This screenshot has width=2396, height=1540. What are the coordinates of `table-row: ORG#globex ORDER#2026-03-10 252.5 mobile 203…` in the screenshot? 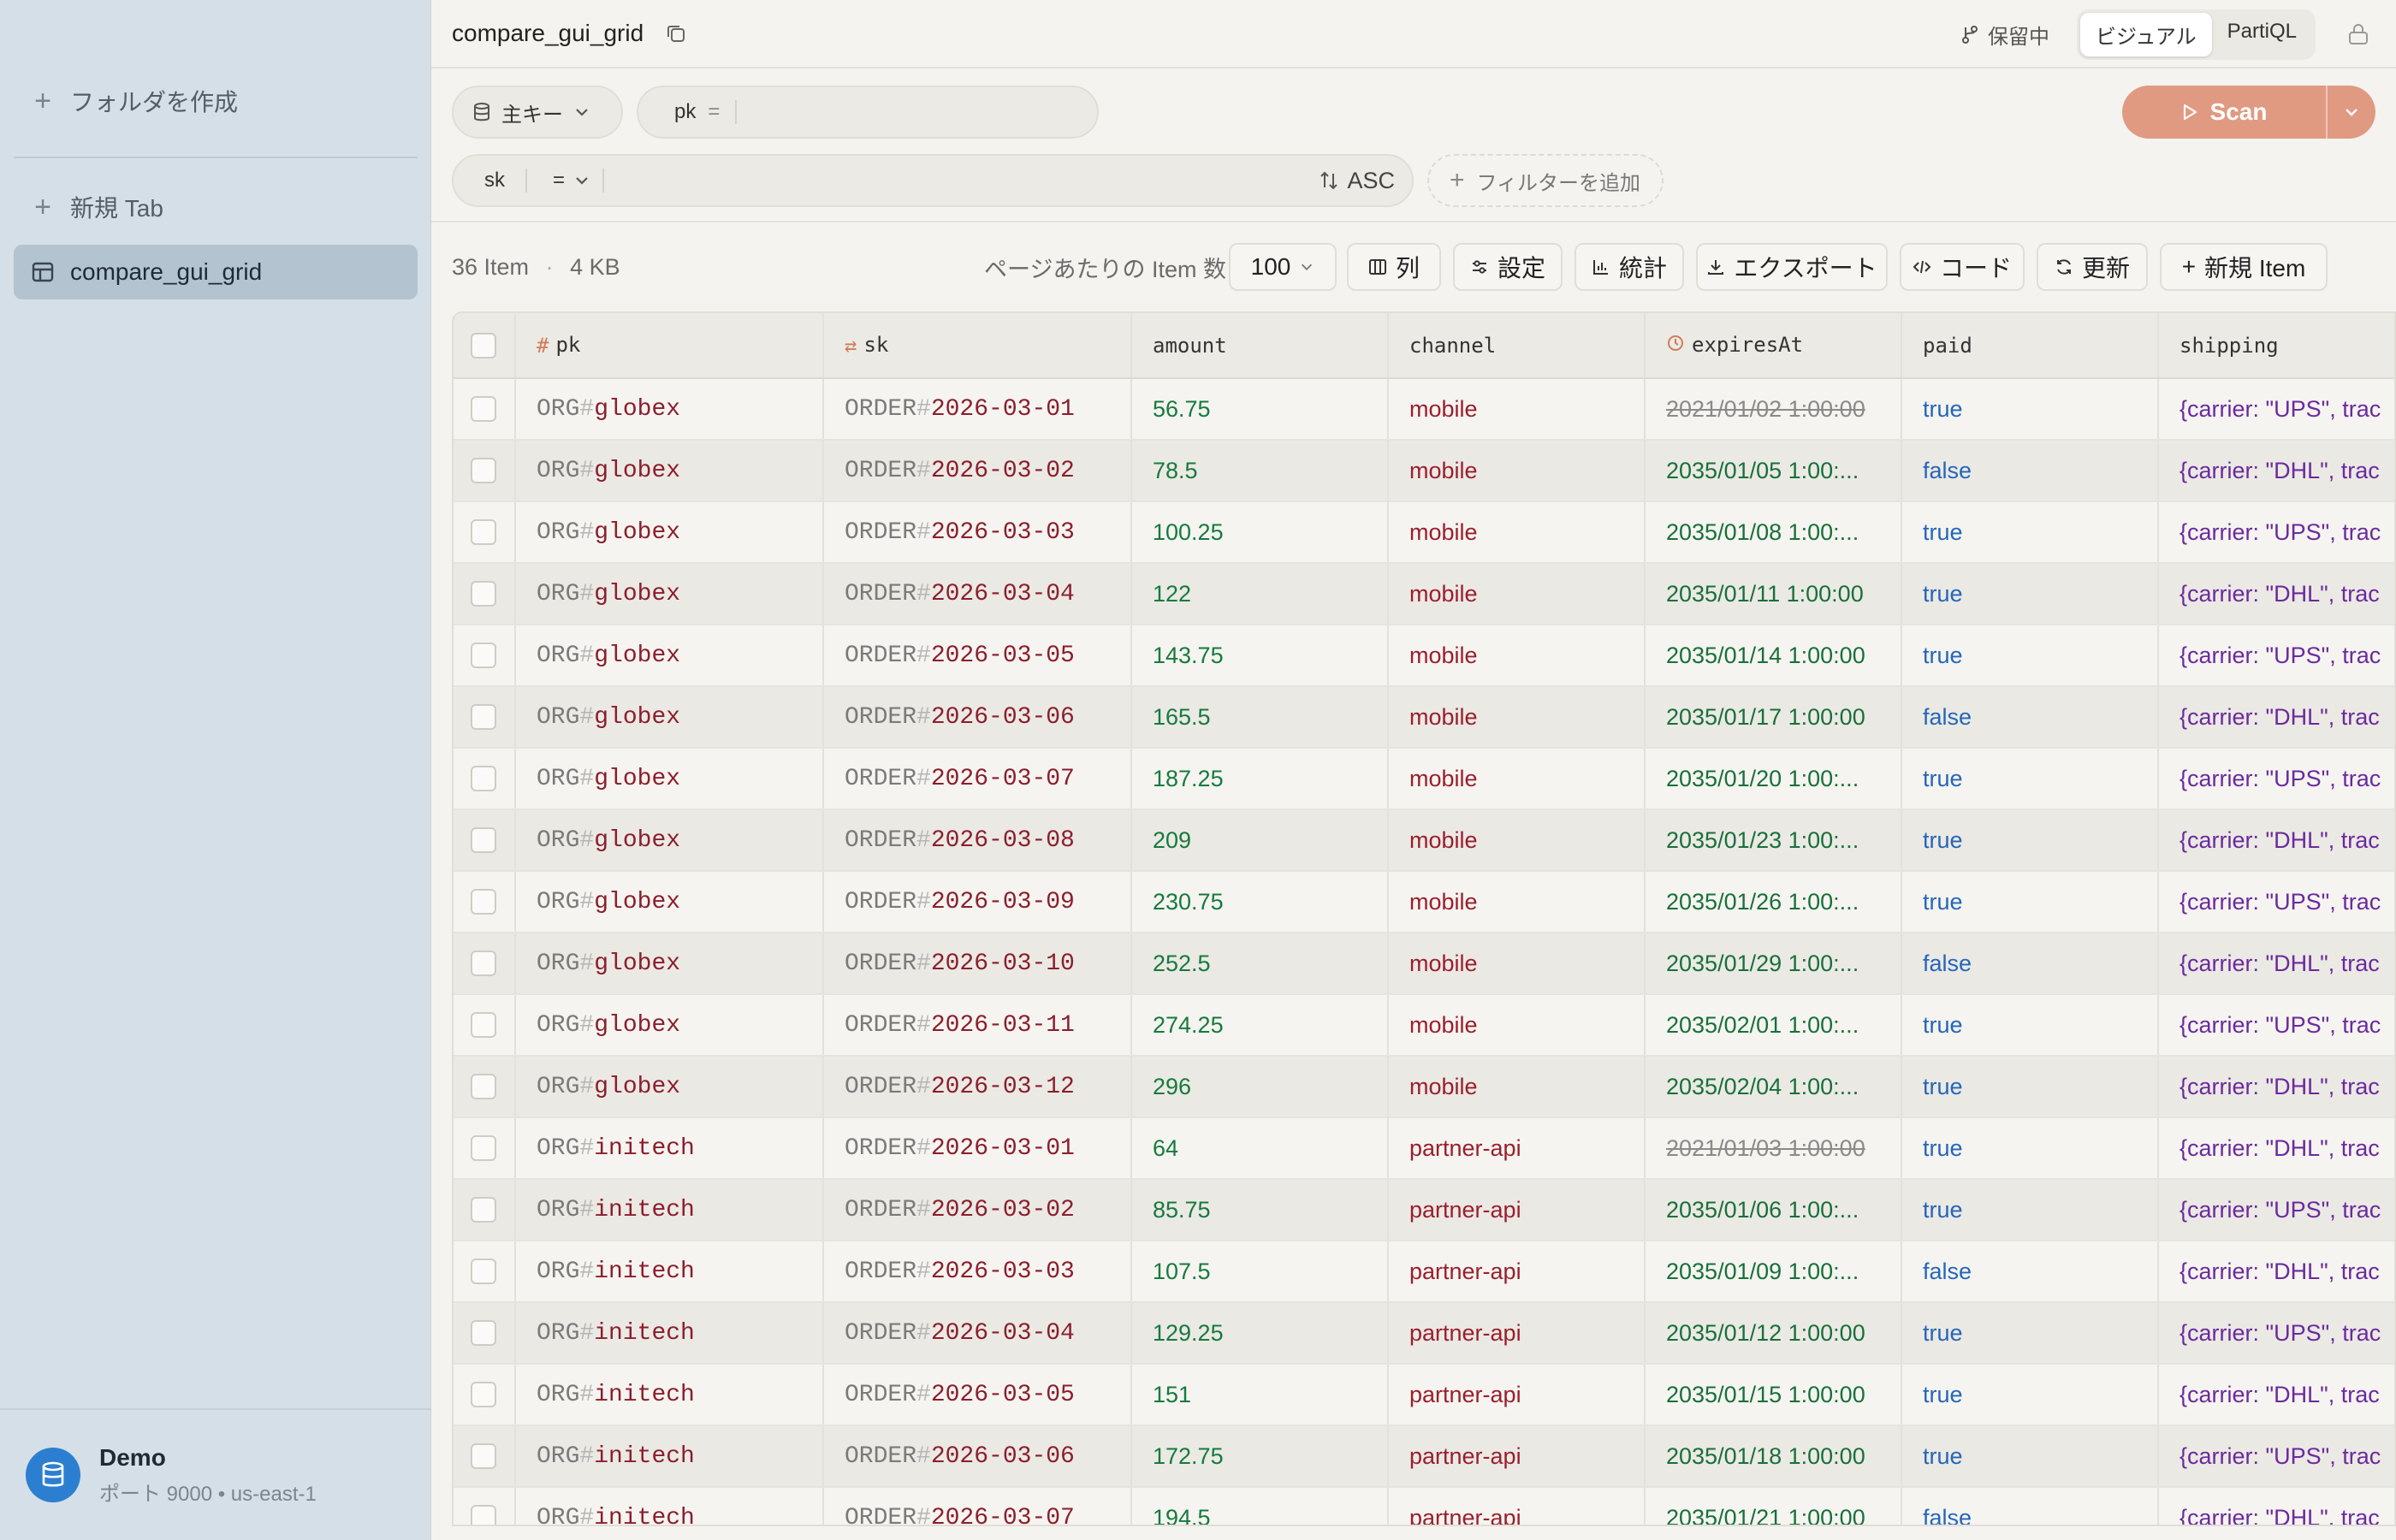 It's located at (1424, 964).